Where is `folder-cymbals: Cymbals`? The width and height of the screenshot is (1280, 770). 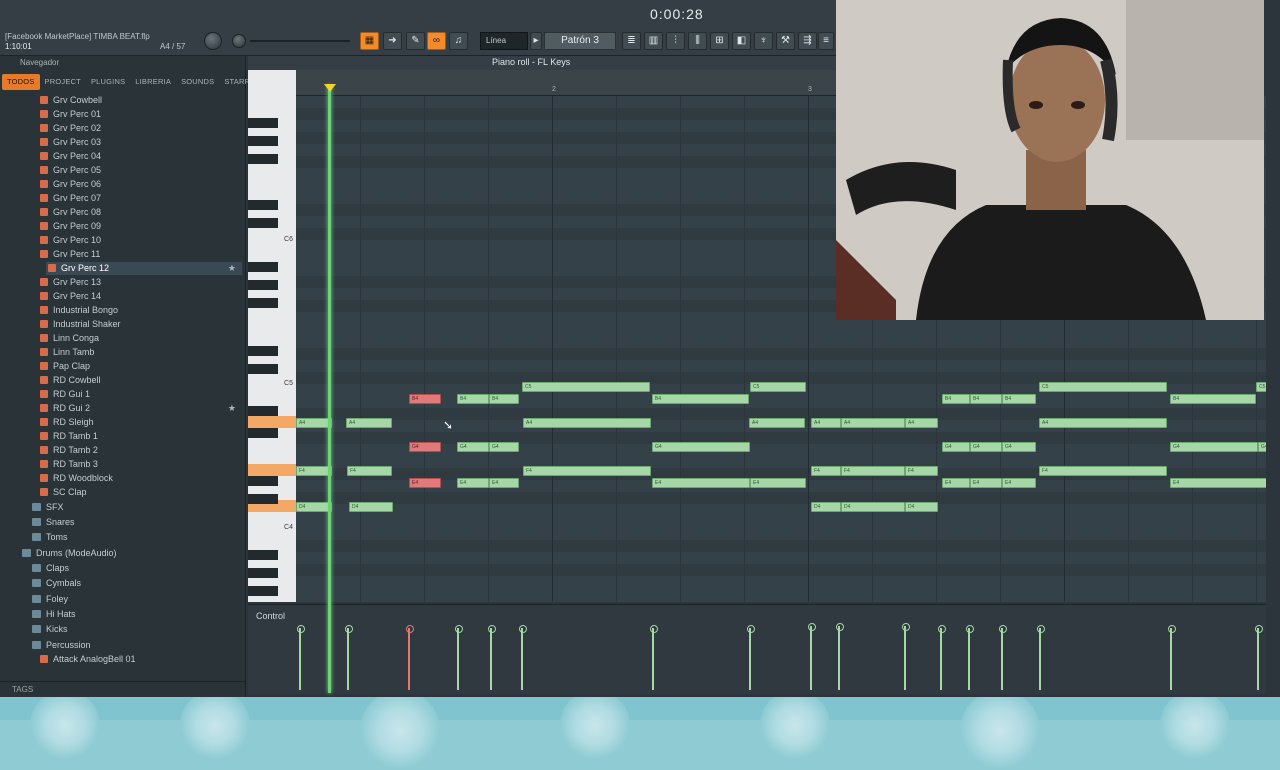 folder-cymbals: Cymbals is located at coordinates (56, 583).